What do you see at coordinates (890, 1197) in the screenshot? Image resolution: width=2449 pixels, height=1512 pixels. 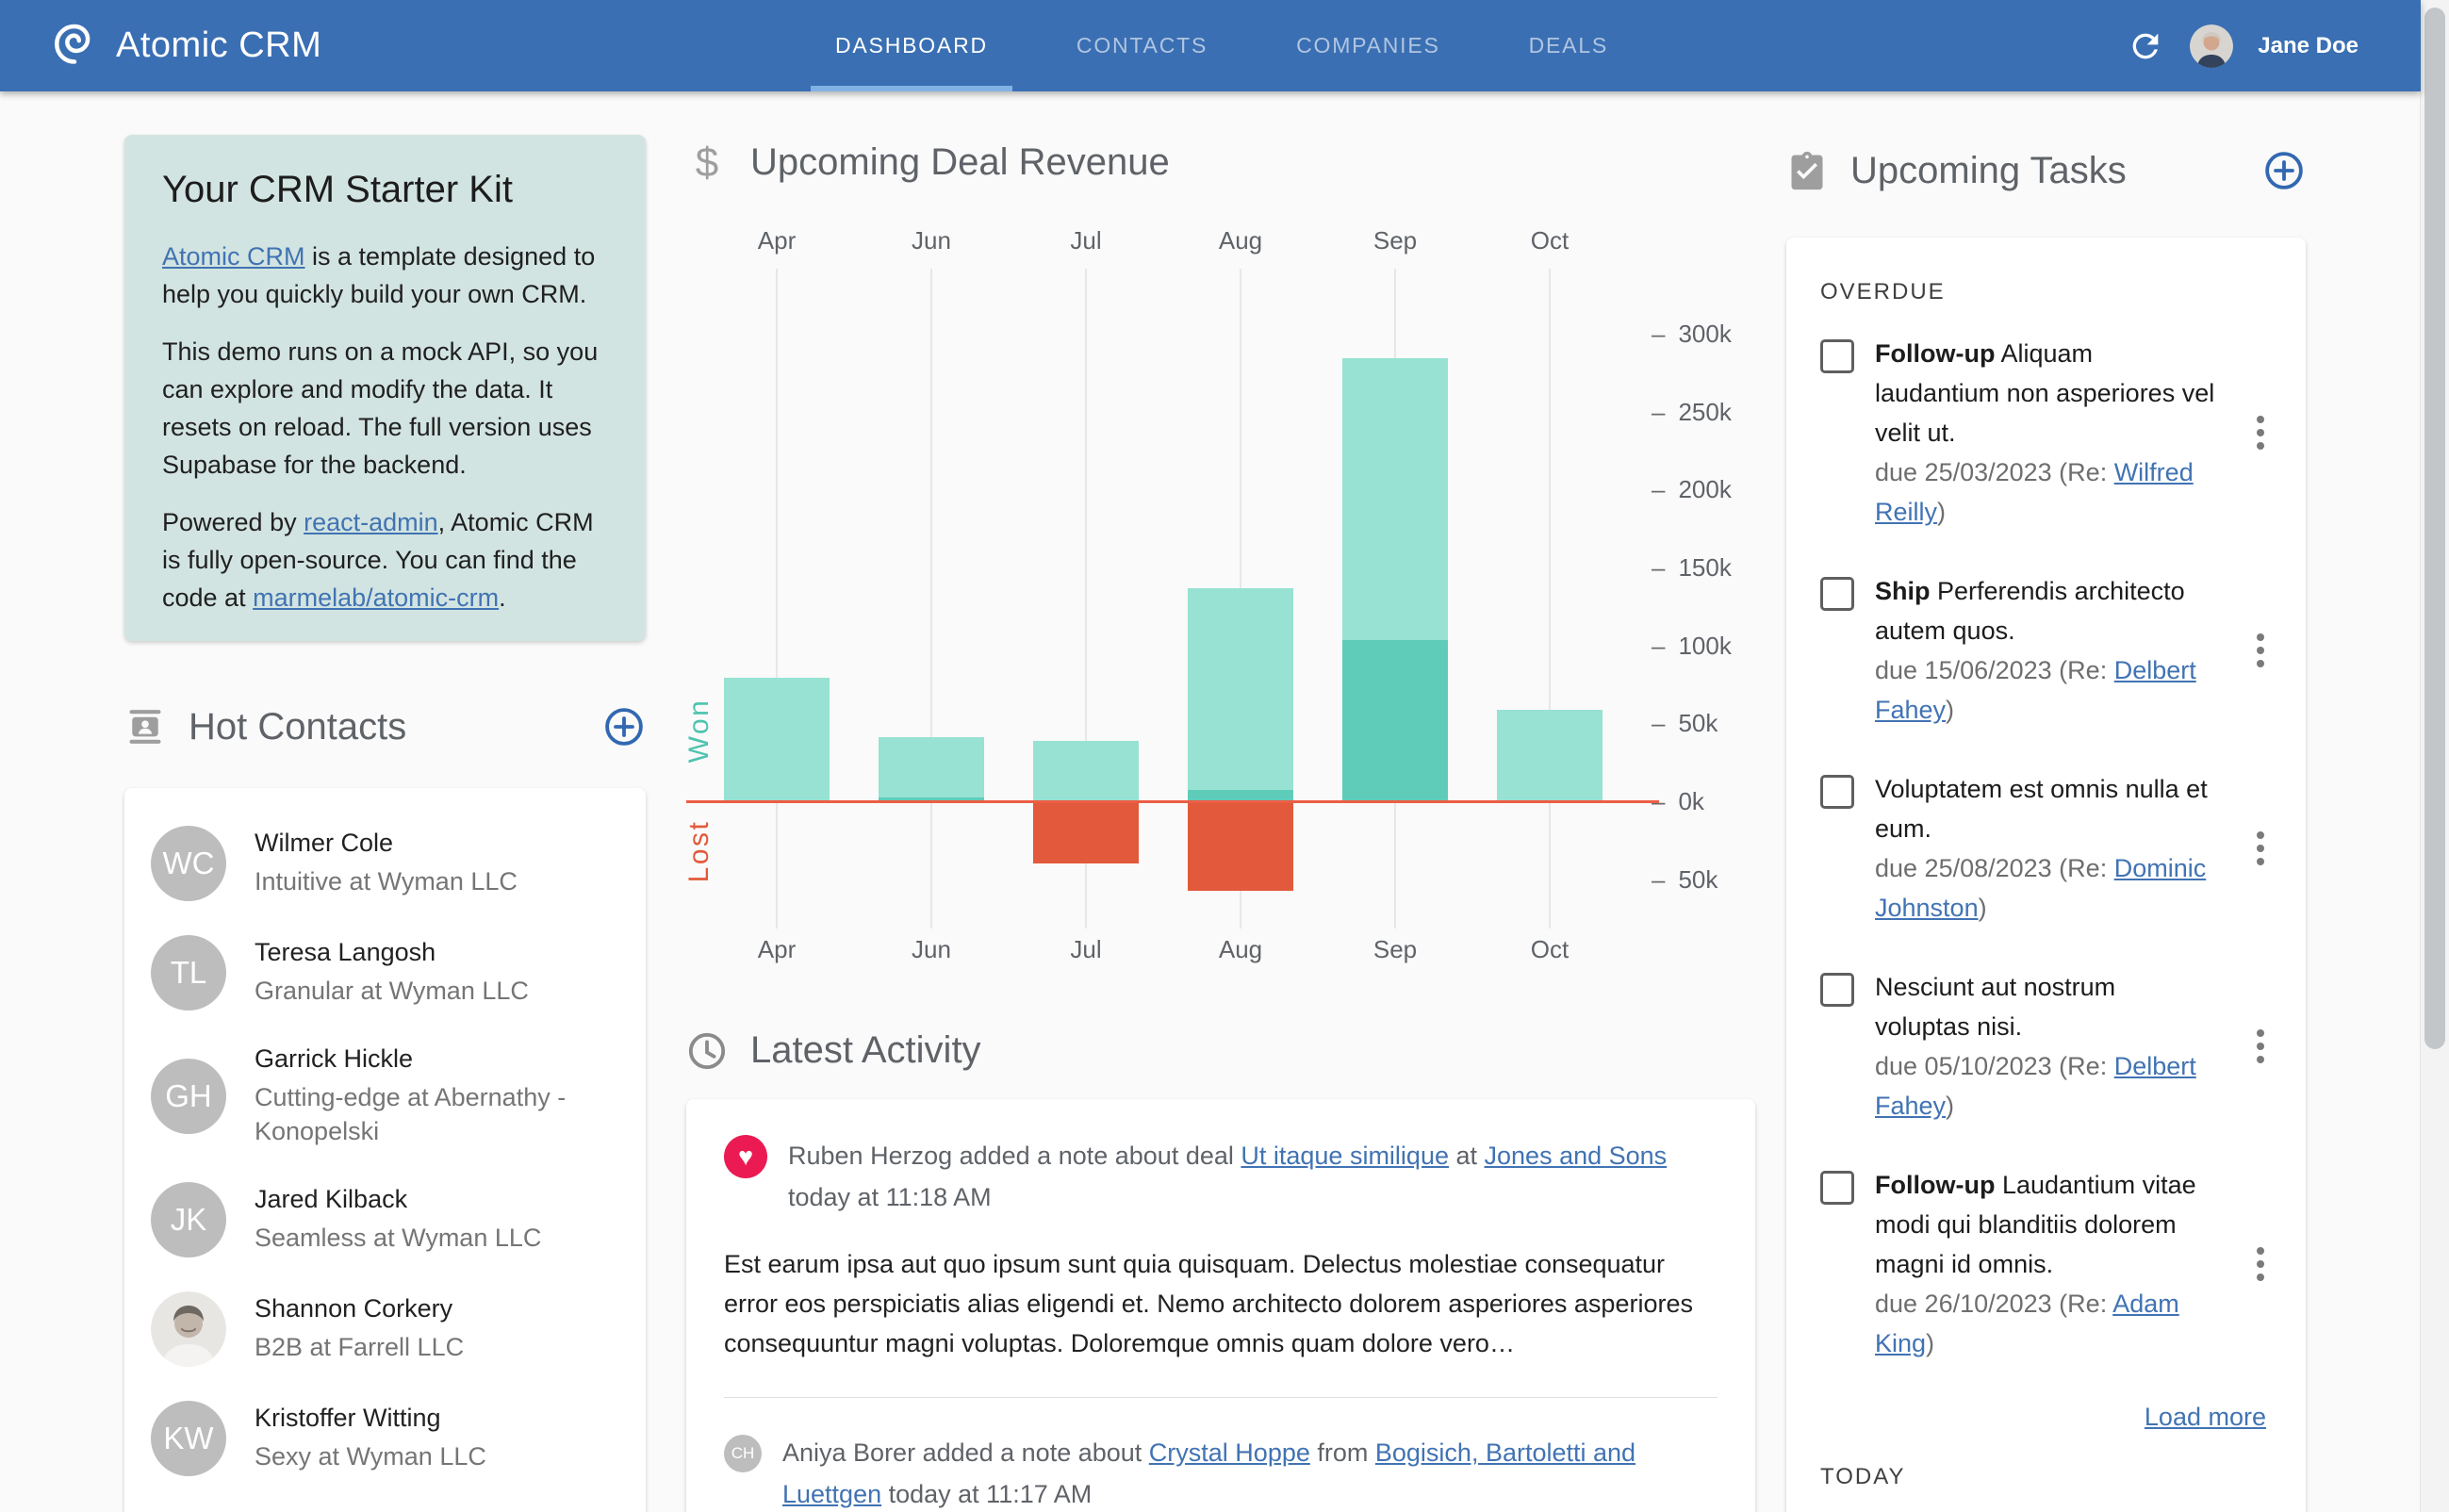 I see `text-segment: today at 11:18 AM` at bounding box center [890, 1197].